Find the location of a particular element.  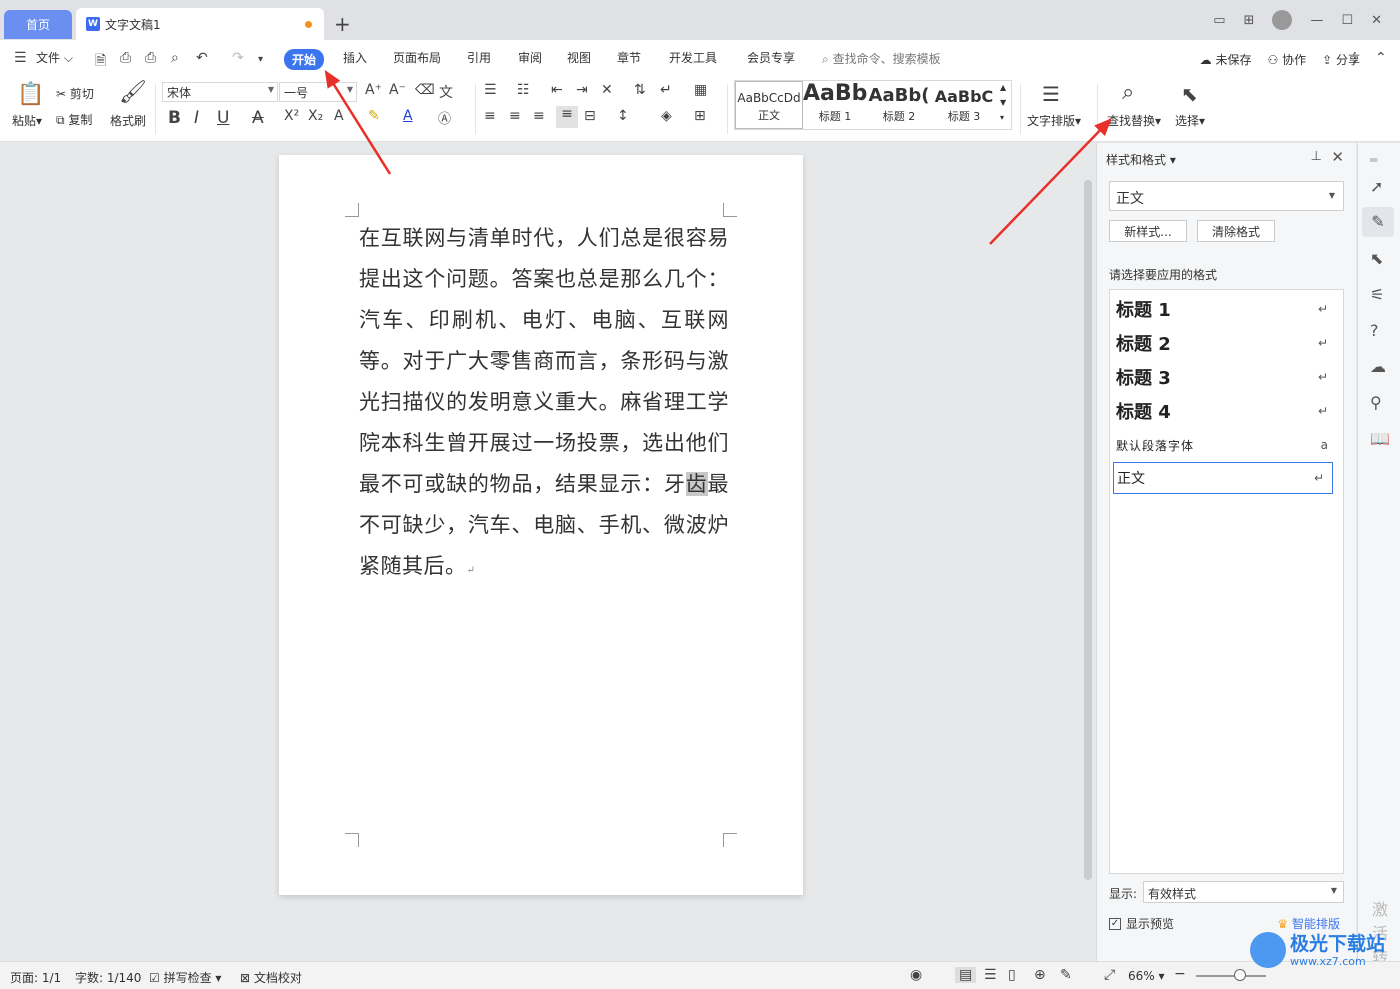

fit-page-icon: ⤢ is located at coordinates (1109, 975).